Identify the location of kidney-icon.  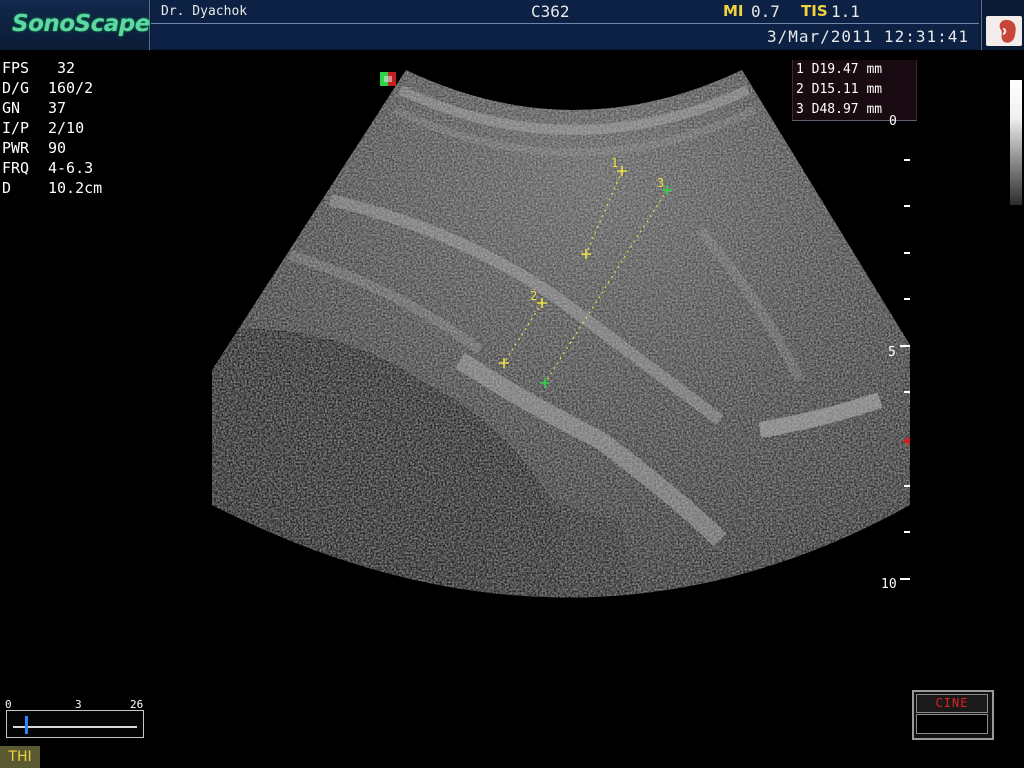
(1004, 31).